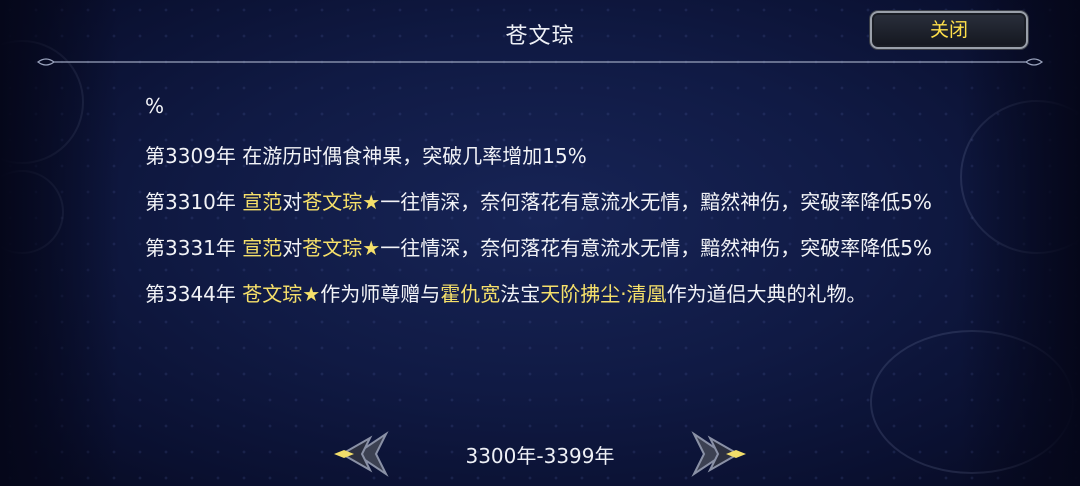  I want to click on left-shade, so click(60, 243).